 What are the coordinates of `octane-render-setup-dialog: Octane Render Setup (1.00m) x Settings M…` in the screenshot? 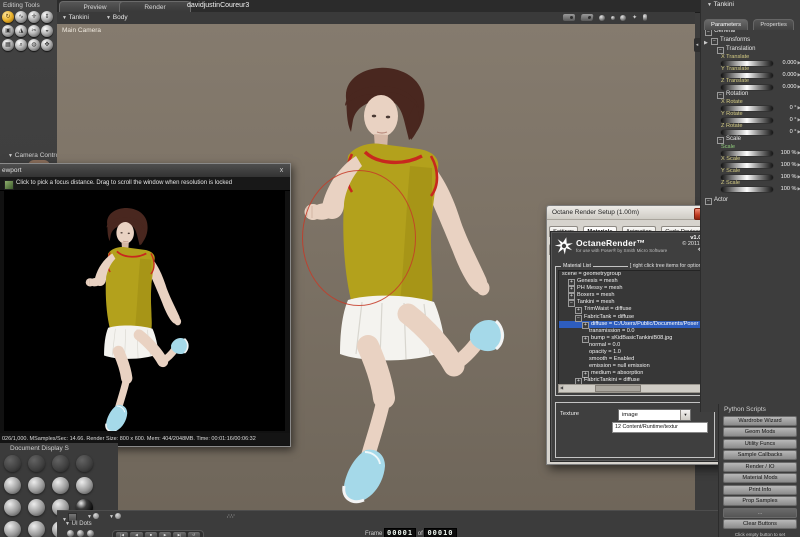 It's located at (635, 335).